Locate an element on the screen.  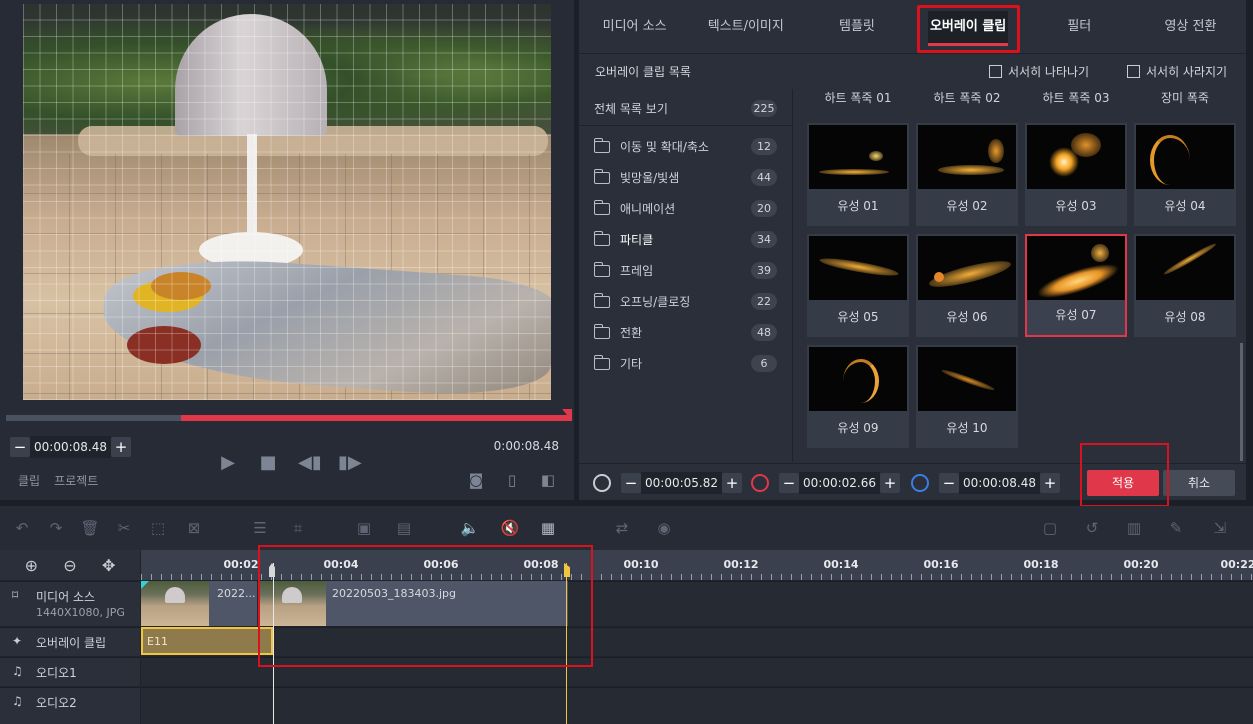
zoom-in-icon: ⊕ is located at coordinates (31, 565).